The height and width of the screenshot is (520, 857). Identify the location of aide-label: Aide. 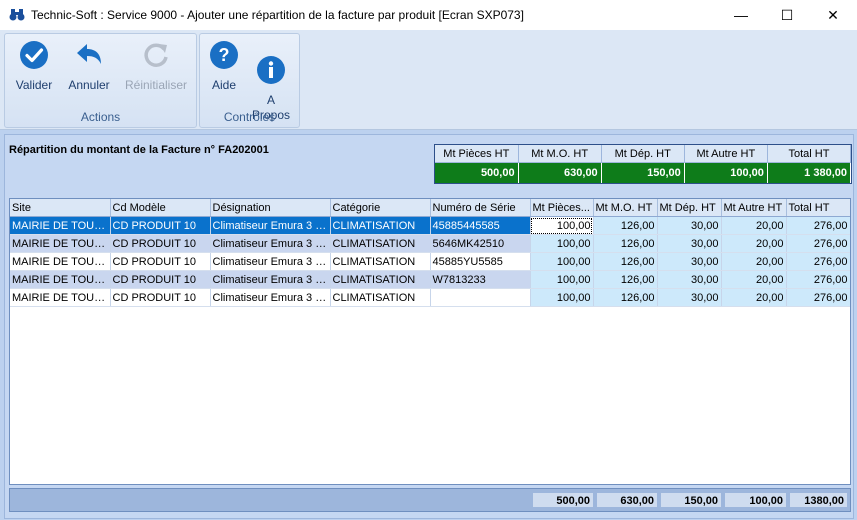
(224, 85).